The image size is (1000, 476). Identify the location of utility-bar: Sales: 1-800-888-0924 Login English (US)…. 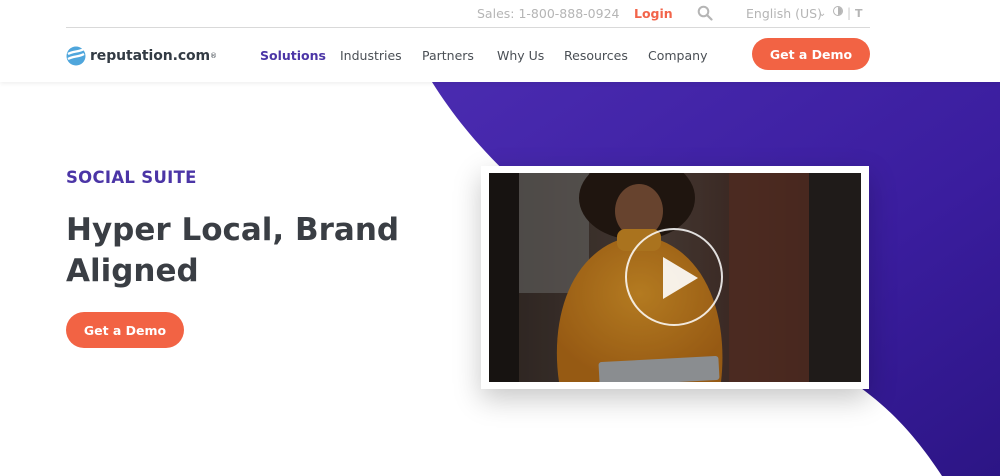
(468, 14).